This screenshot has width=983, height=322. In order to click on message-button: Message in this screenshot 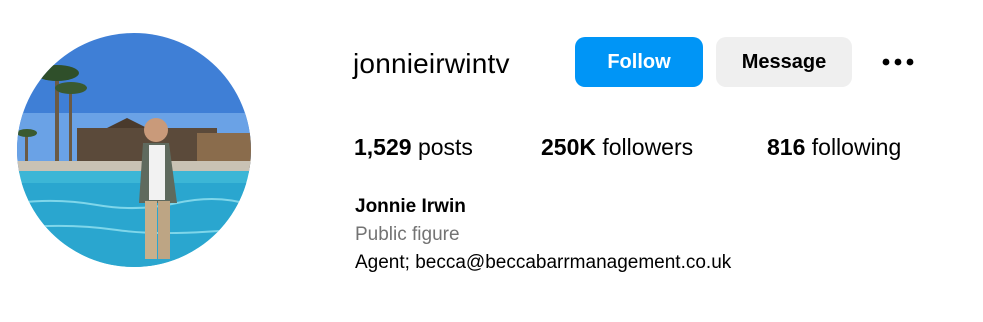, I will do `click(784, 62)`.